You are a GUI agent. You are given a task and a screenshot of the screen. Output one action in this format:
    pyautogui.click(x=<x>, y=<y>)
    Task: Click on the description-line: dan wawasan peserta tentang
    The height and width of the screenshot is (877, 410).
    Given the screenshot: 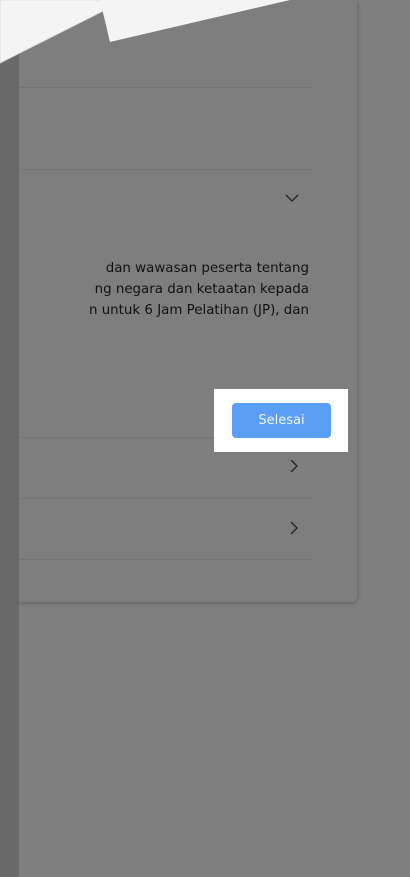 What is the action you would take?
    pyautogui.click(x=207, y=268)
    